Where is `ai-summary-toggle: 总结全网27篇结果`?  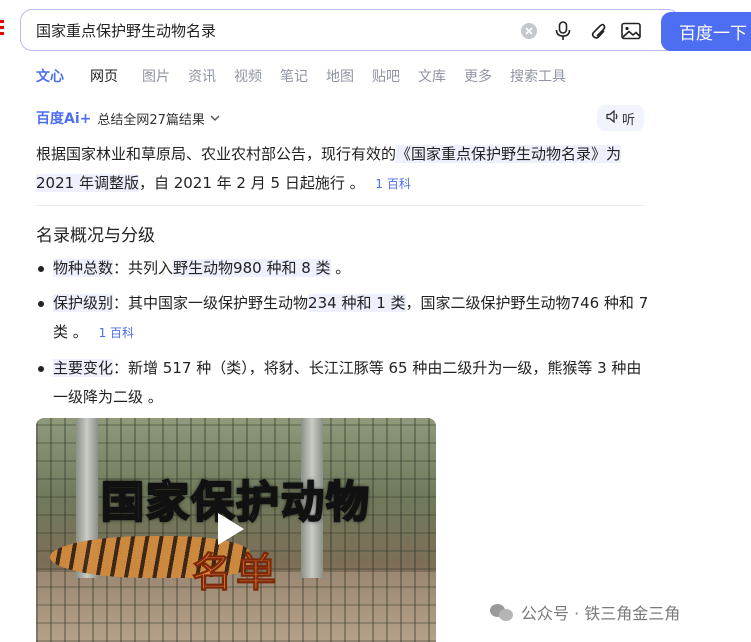
ai-summary-toggle: 总结全网27篇结果 is located at coordinates (158, 118).